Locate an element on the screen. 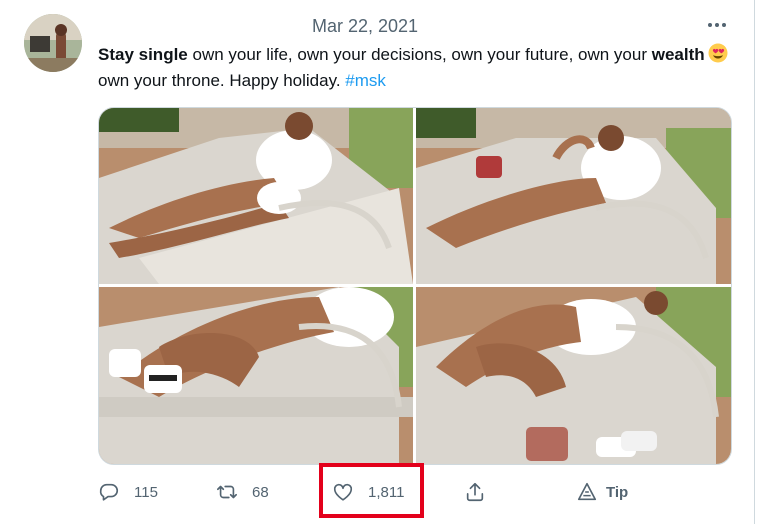  retweet-button: 68 is located at coordinates (242, 492).